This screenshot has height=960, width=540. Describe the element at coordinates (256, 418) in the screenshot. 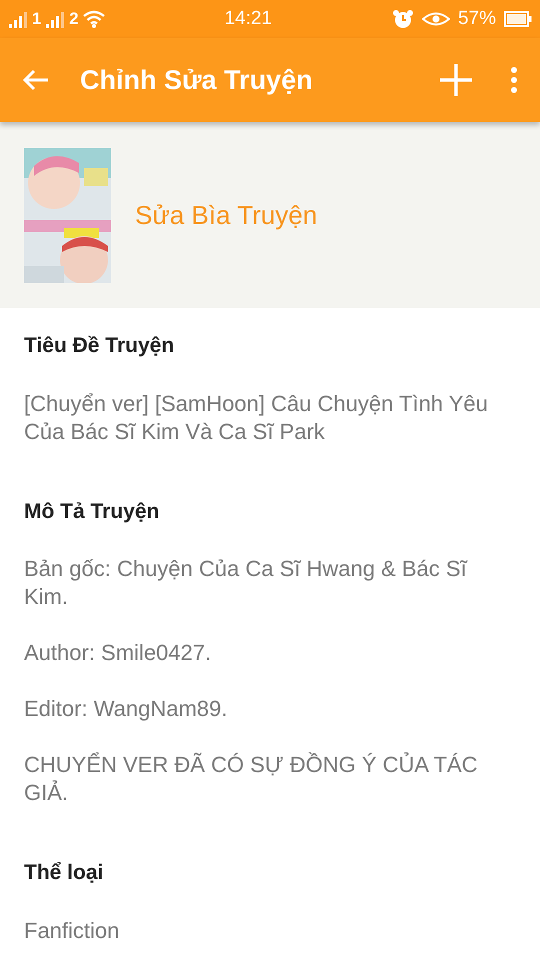

I see `field-value: [Chuyển ver] [SamHoon] Câu Chuyện Tình Yêu Của Bác Sĩ Kim Và Ca Sĩ Park` at that location.